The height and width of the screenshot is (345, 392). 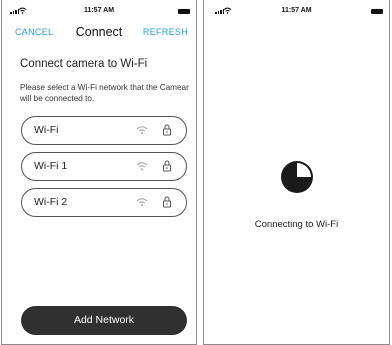 I want to click on network-name: Wi-Fi, so click(x=46, y=130).